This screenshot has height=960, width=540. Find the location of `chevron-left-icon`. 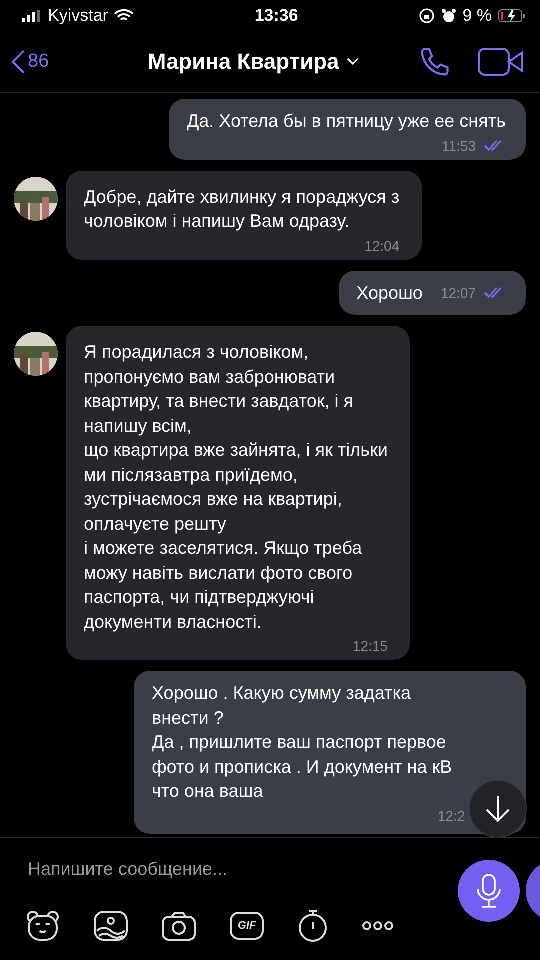

chevron-left-icon is located at coordinates (18, 62).